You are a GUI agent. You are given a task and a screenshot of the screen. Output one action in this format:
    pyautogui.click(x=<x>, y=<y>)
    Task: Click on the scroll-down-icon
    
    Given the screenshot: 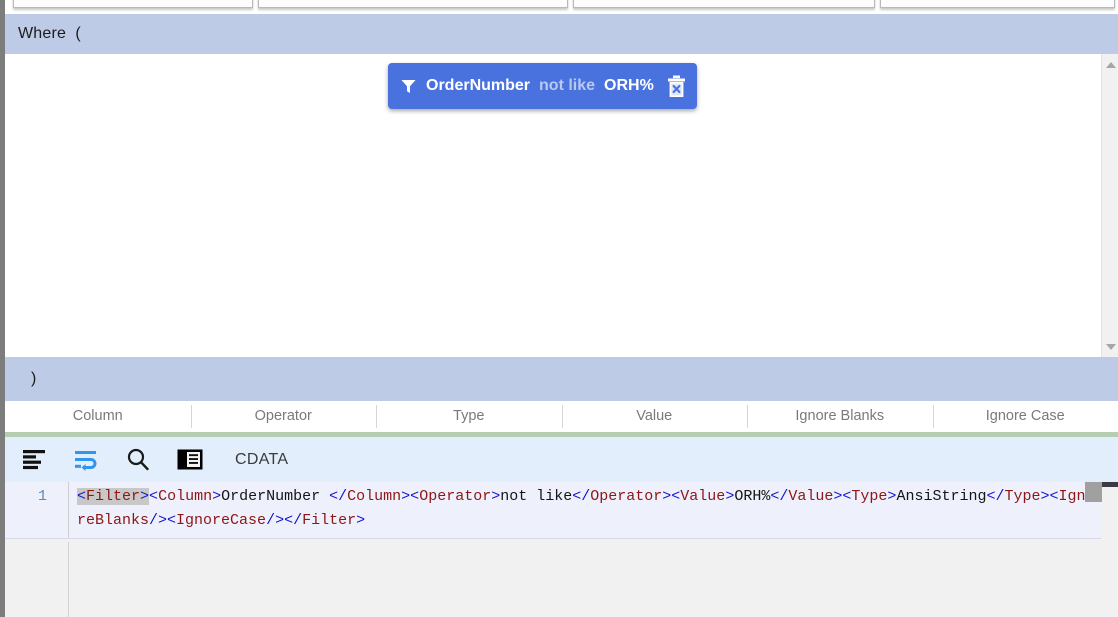 What is the action you would take?
    pyautogui.click(x=1110, y=346)
    